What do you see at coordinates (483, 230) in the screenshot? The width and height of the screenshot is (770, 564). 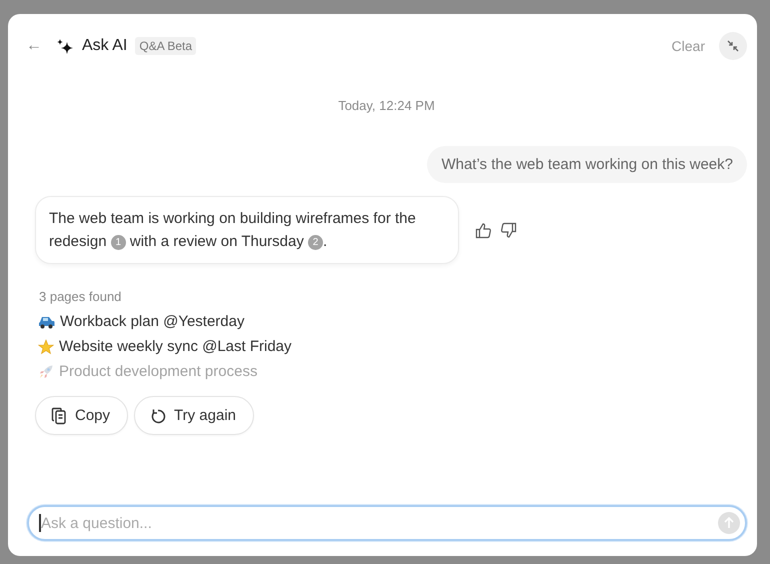 I see `thumbs-up-icon` at bounding box center [483, 230].